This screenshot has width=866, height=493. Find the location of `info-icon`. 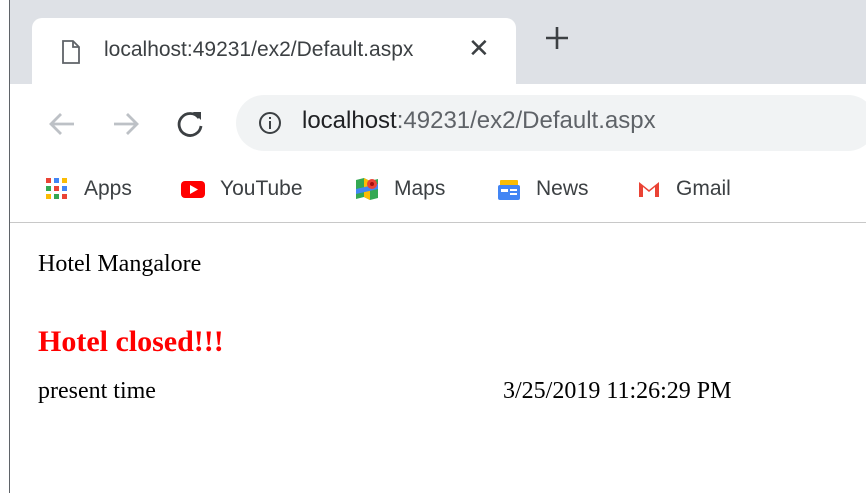

info-icon is located at coordinates (270, 123).